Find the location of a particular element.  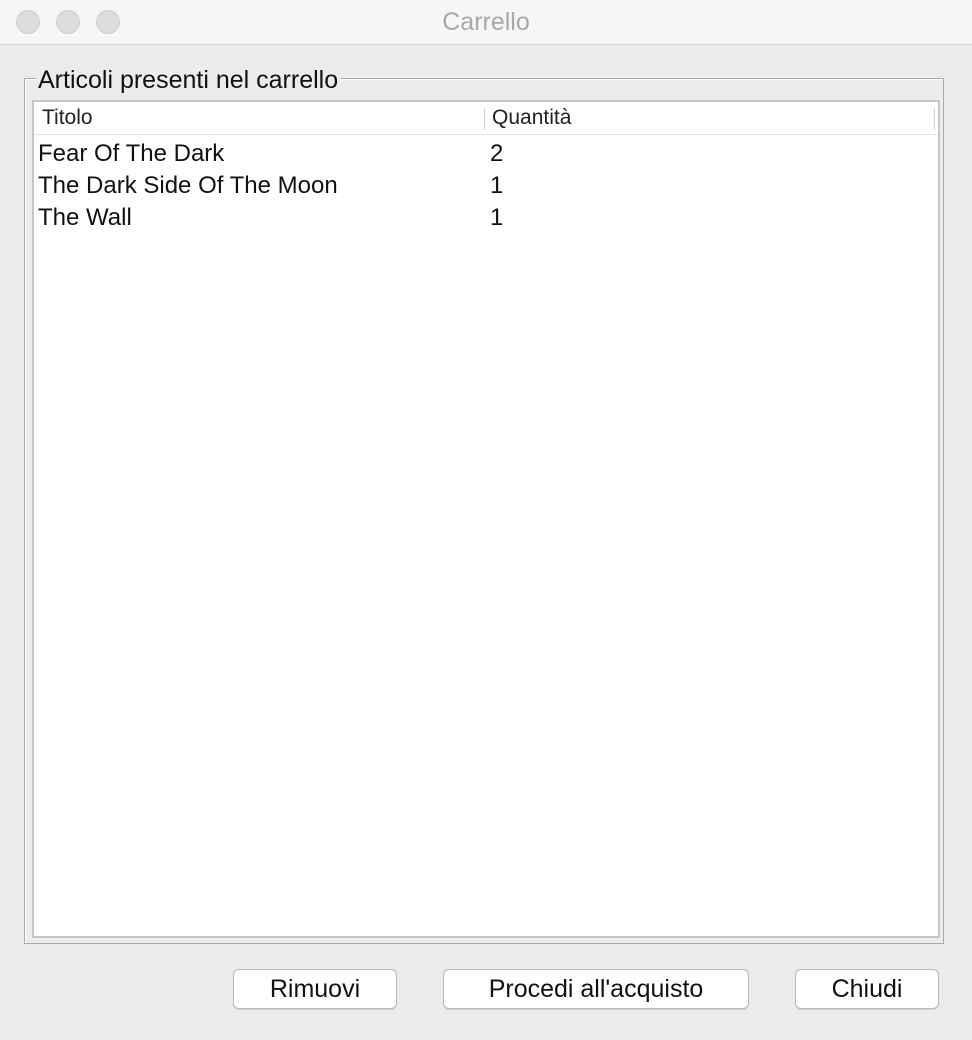

cart-items-group-label: Articoli presenti nel carrello is located at coordinates (189, 80).